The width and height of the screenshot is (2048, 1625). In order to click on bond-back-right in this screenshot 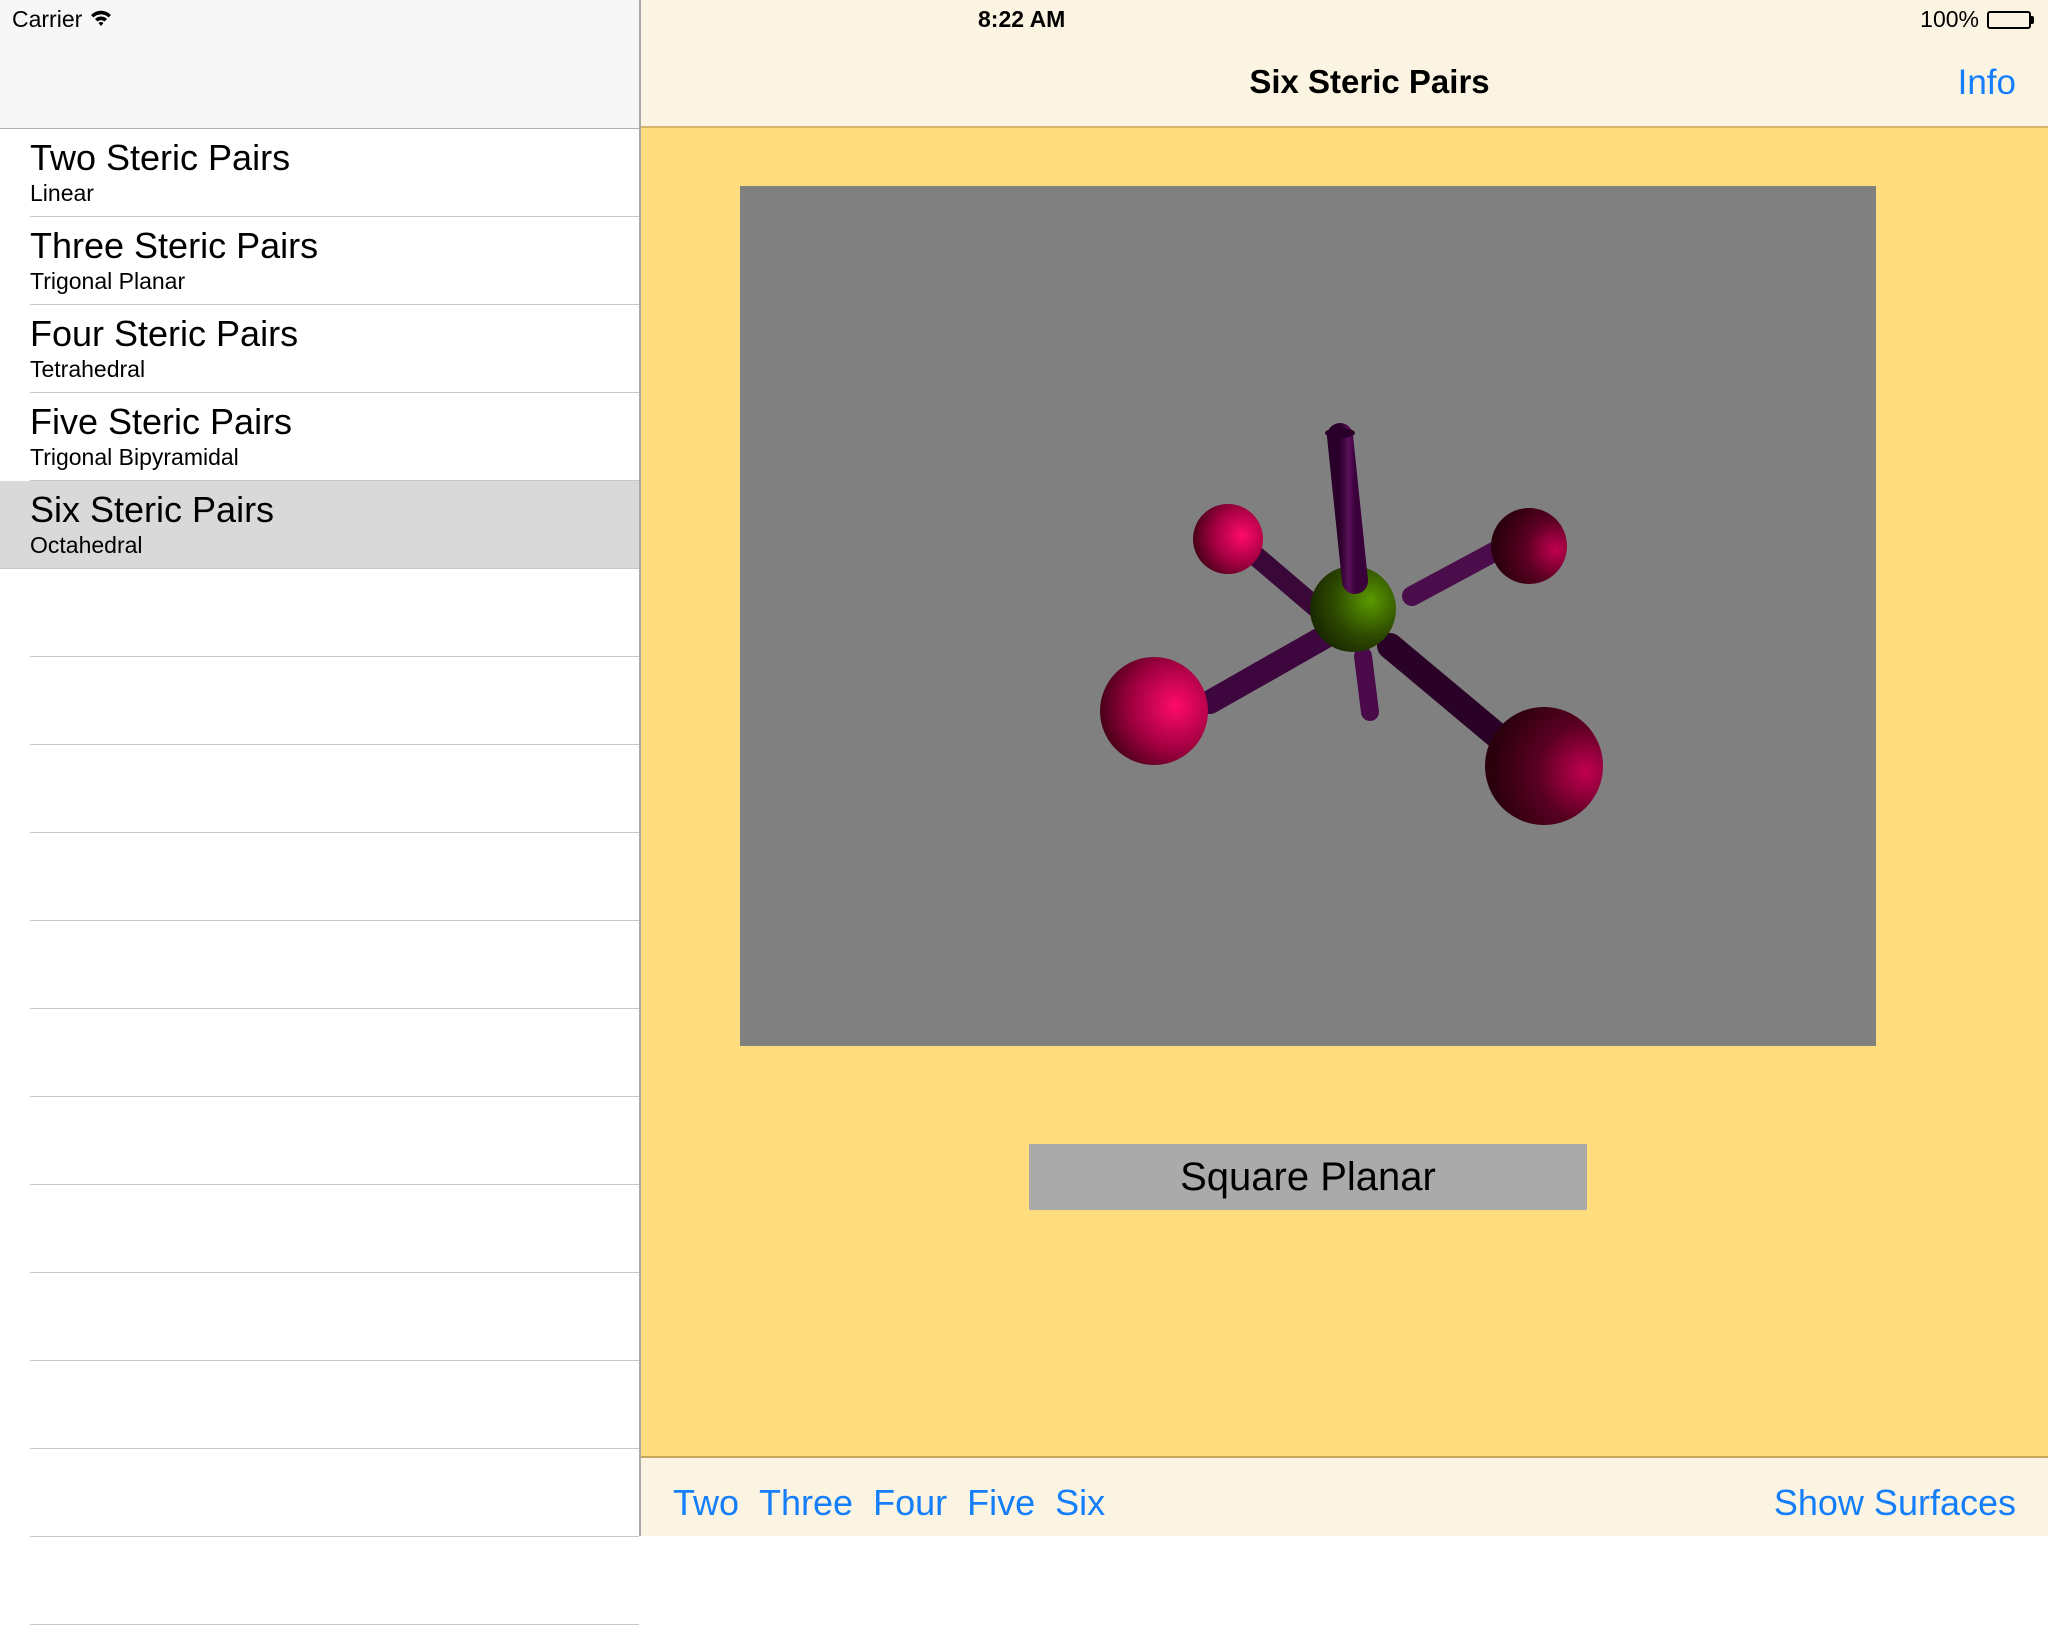, I will do `click(1458, 571)`.